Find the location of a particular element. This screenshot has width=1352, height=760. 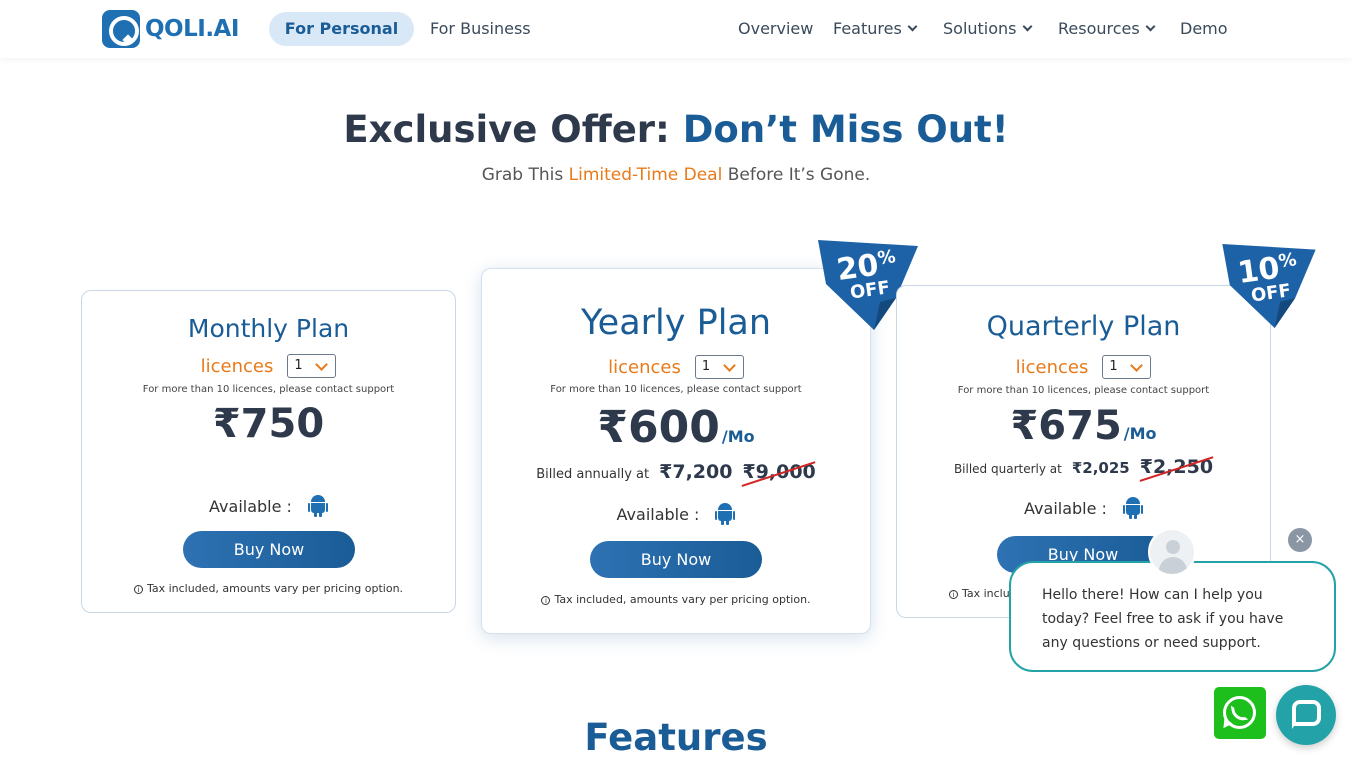

billed-amount: ₹7,200 is located at coordinates (696, 472).